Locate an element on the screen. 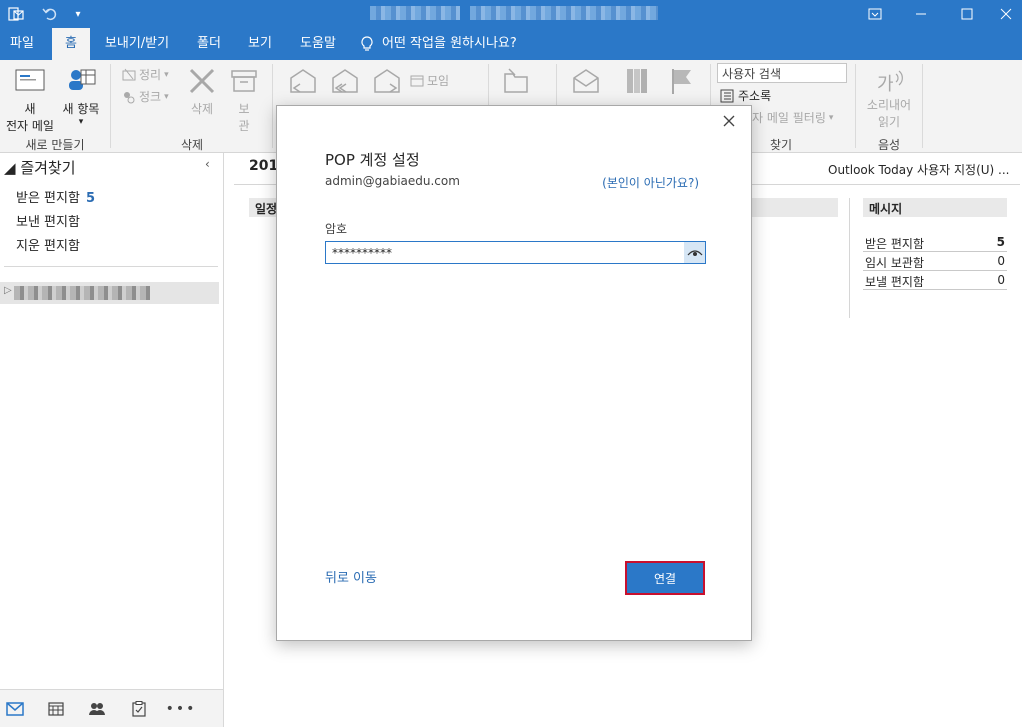  ribbon-display-icon is located at coordinates (875, 14).